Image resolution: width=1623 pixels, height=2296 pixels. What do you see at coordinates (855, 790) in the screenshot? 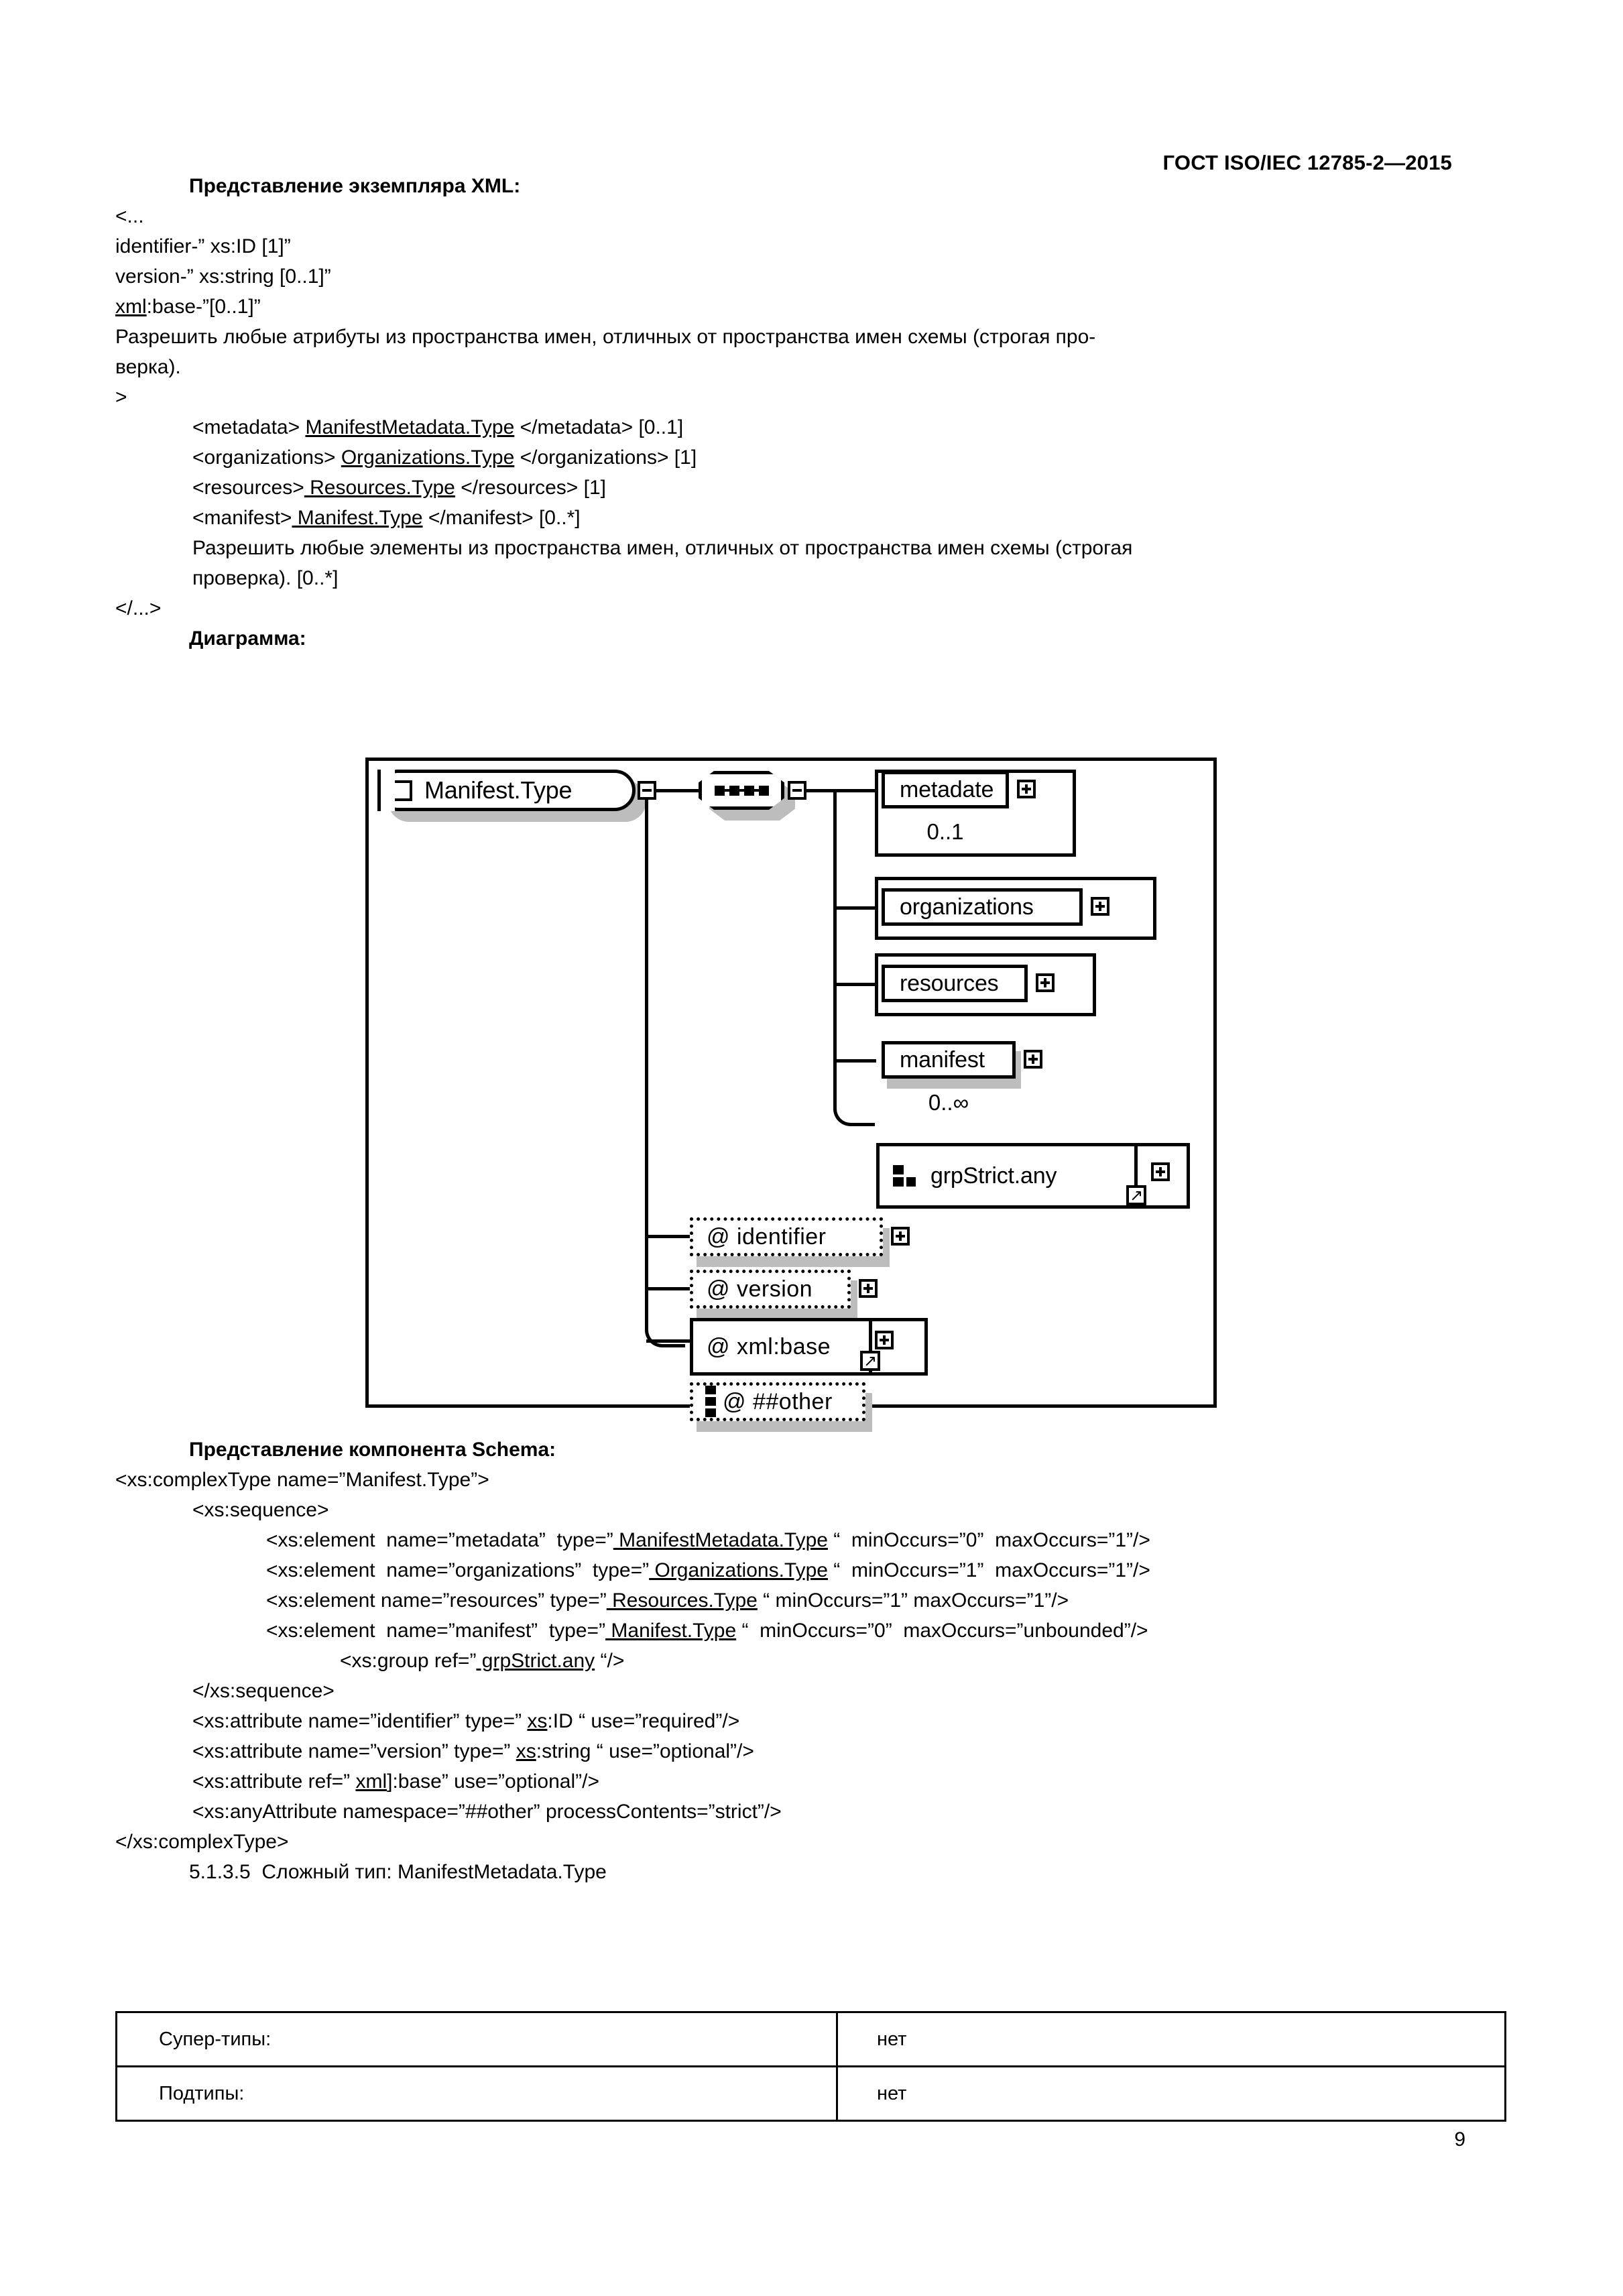
I see `connector-to-metadate` at bounding box center [855, 790].